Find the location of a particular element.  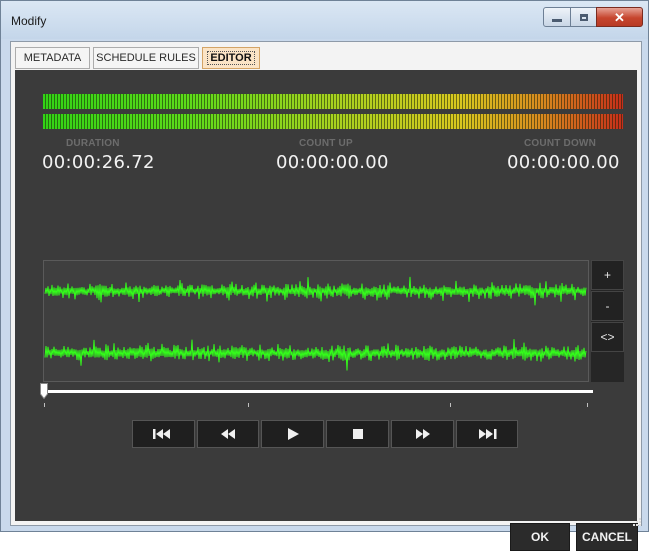

maximize-icon is located at coordinates (583, 17).